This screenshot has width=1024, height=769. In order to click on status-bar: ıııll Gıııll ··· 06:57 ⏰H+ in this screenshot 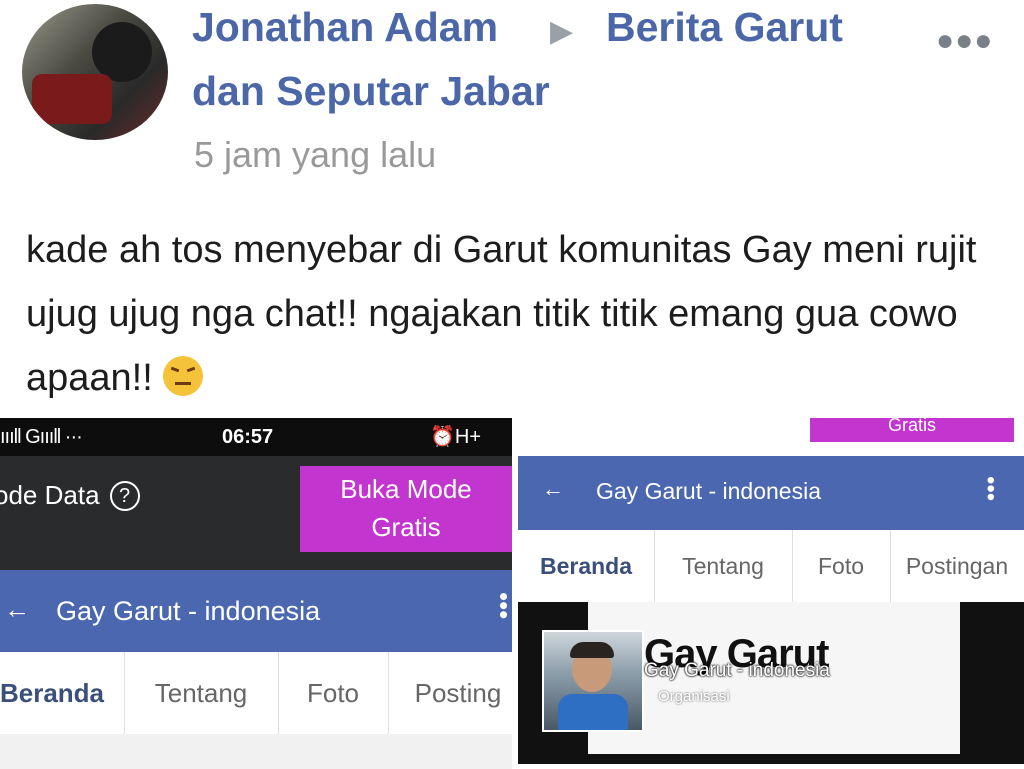, I will do `click(256, 437)`.